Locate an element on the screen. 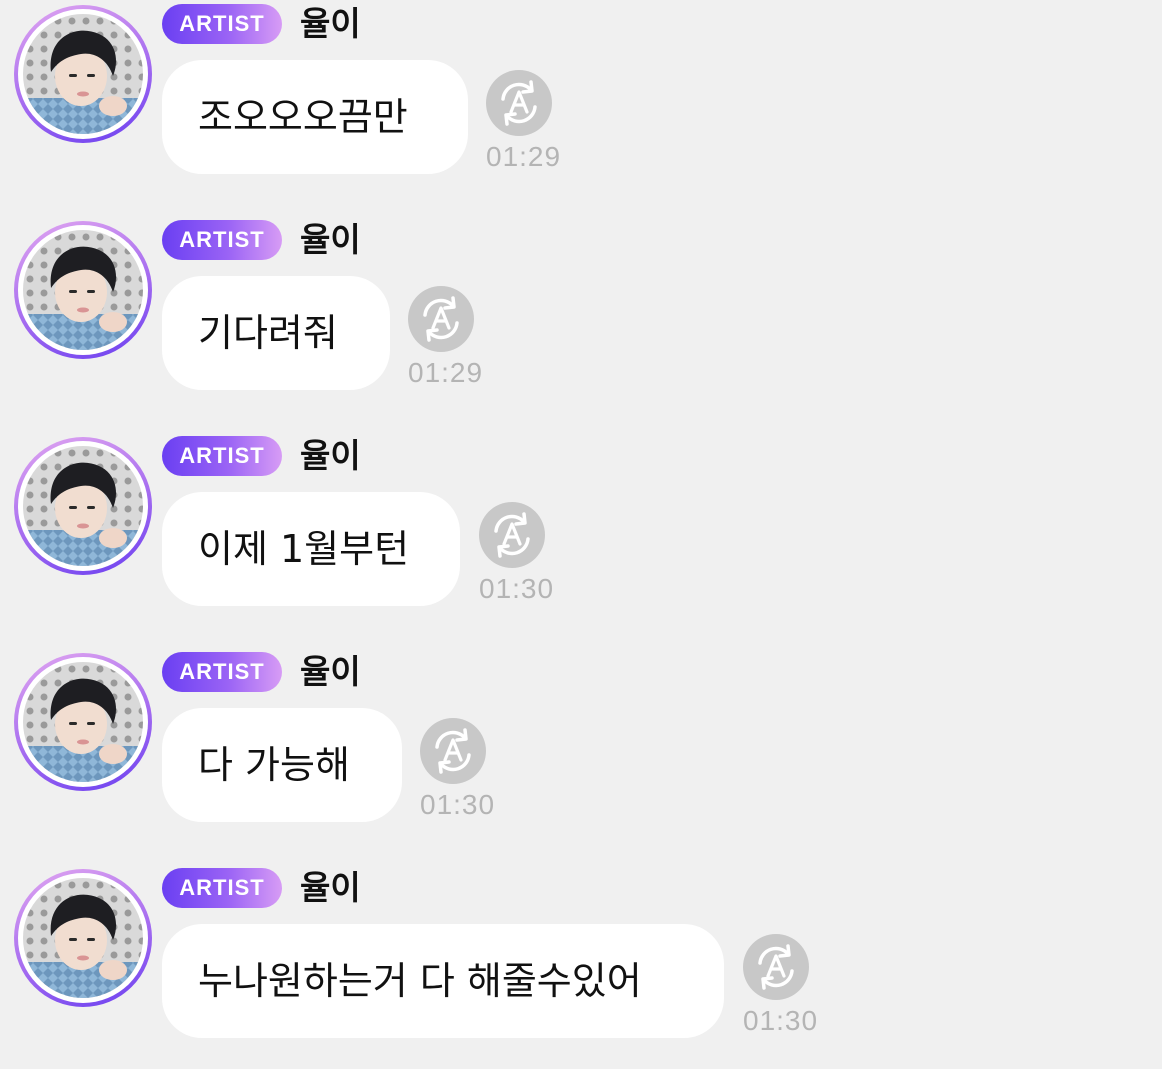 The image size is (1162, 1069). message-bubble: 이제 1월부턴 is located at coordinates (311, 549).